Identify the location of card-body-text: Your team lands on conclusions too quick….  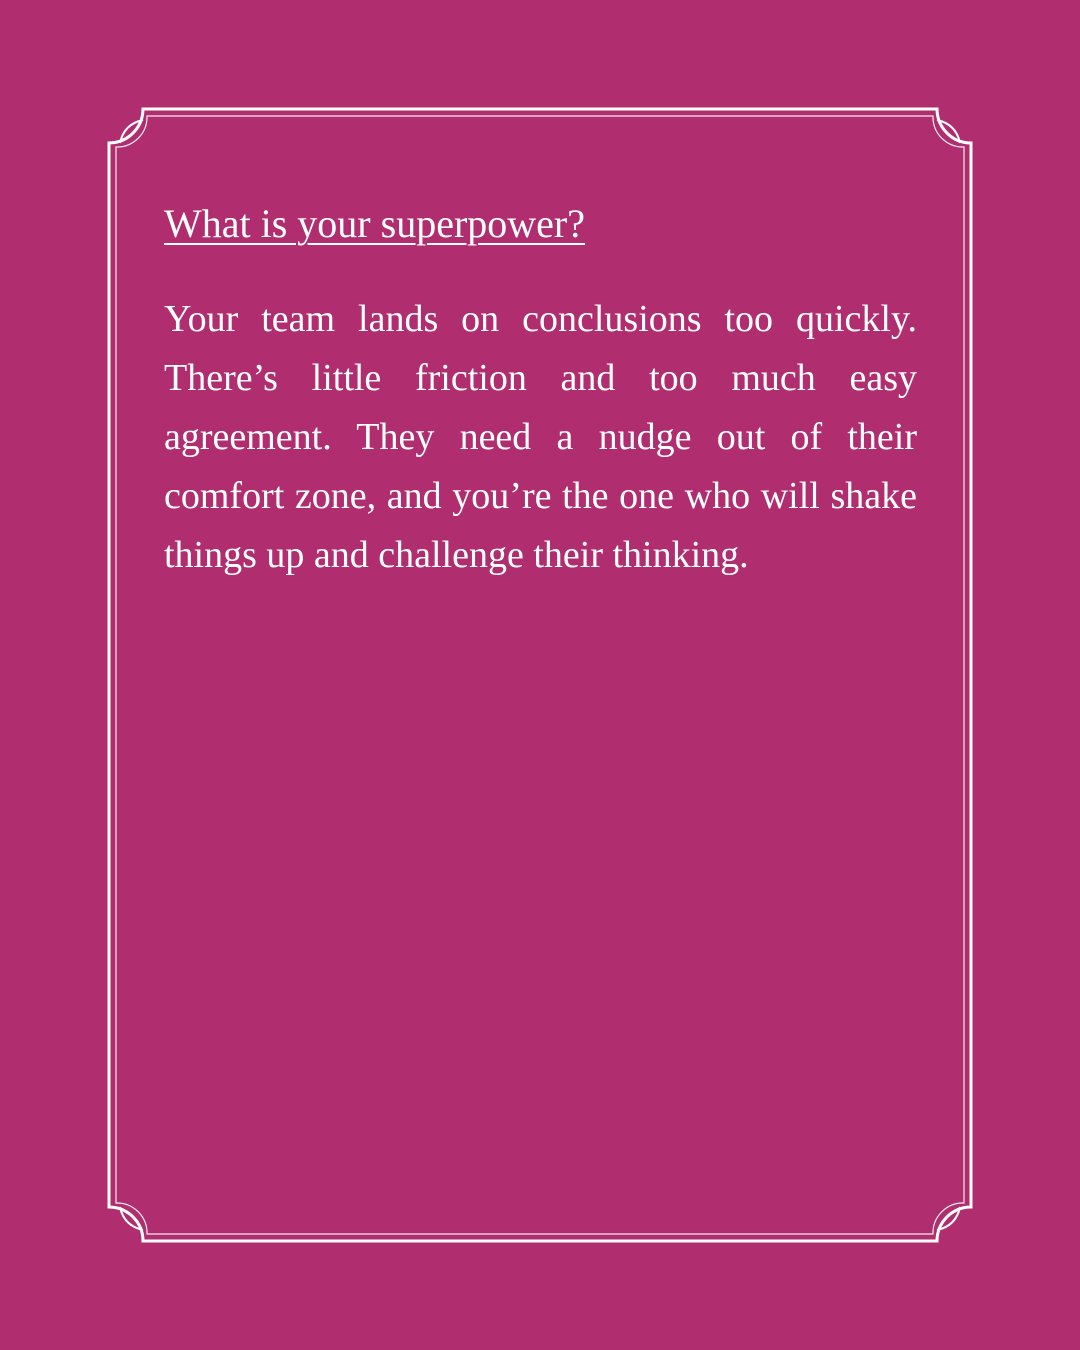
(540, 437).